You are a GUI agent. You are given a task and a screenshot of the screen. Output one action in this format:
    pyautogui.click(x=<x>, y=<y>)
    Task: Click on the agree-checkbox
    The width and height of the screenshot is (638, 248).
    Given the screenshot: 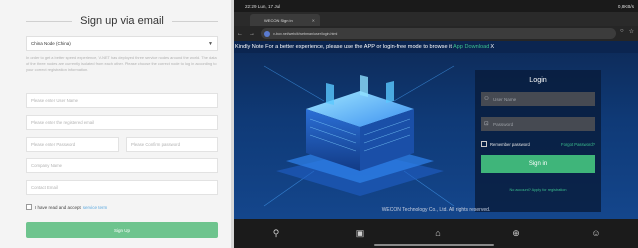 What is the action you would take?
    pyautogui.click(x=29, y=207)
    